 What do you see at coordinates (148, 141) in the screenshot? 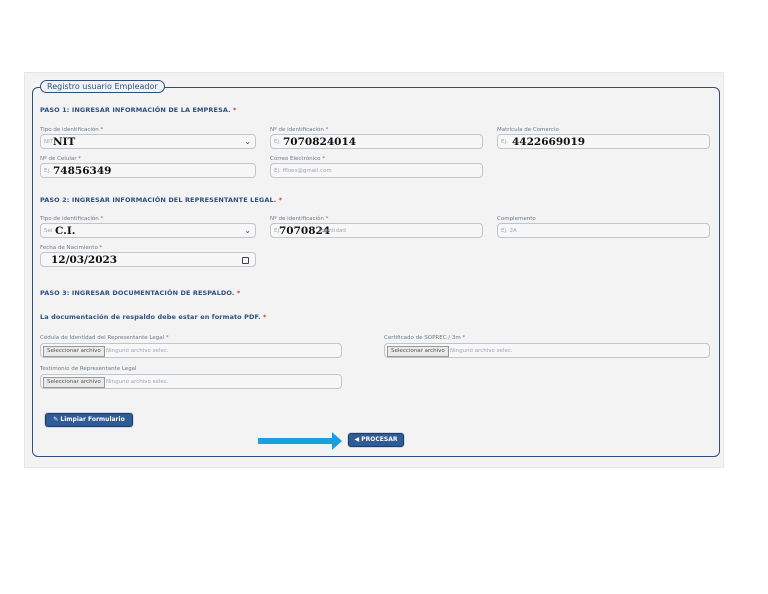
I see `empresa-tipo-id-select: NIT NIT ⌄` at bounding box center [148, 141].